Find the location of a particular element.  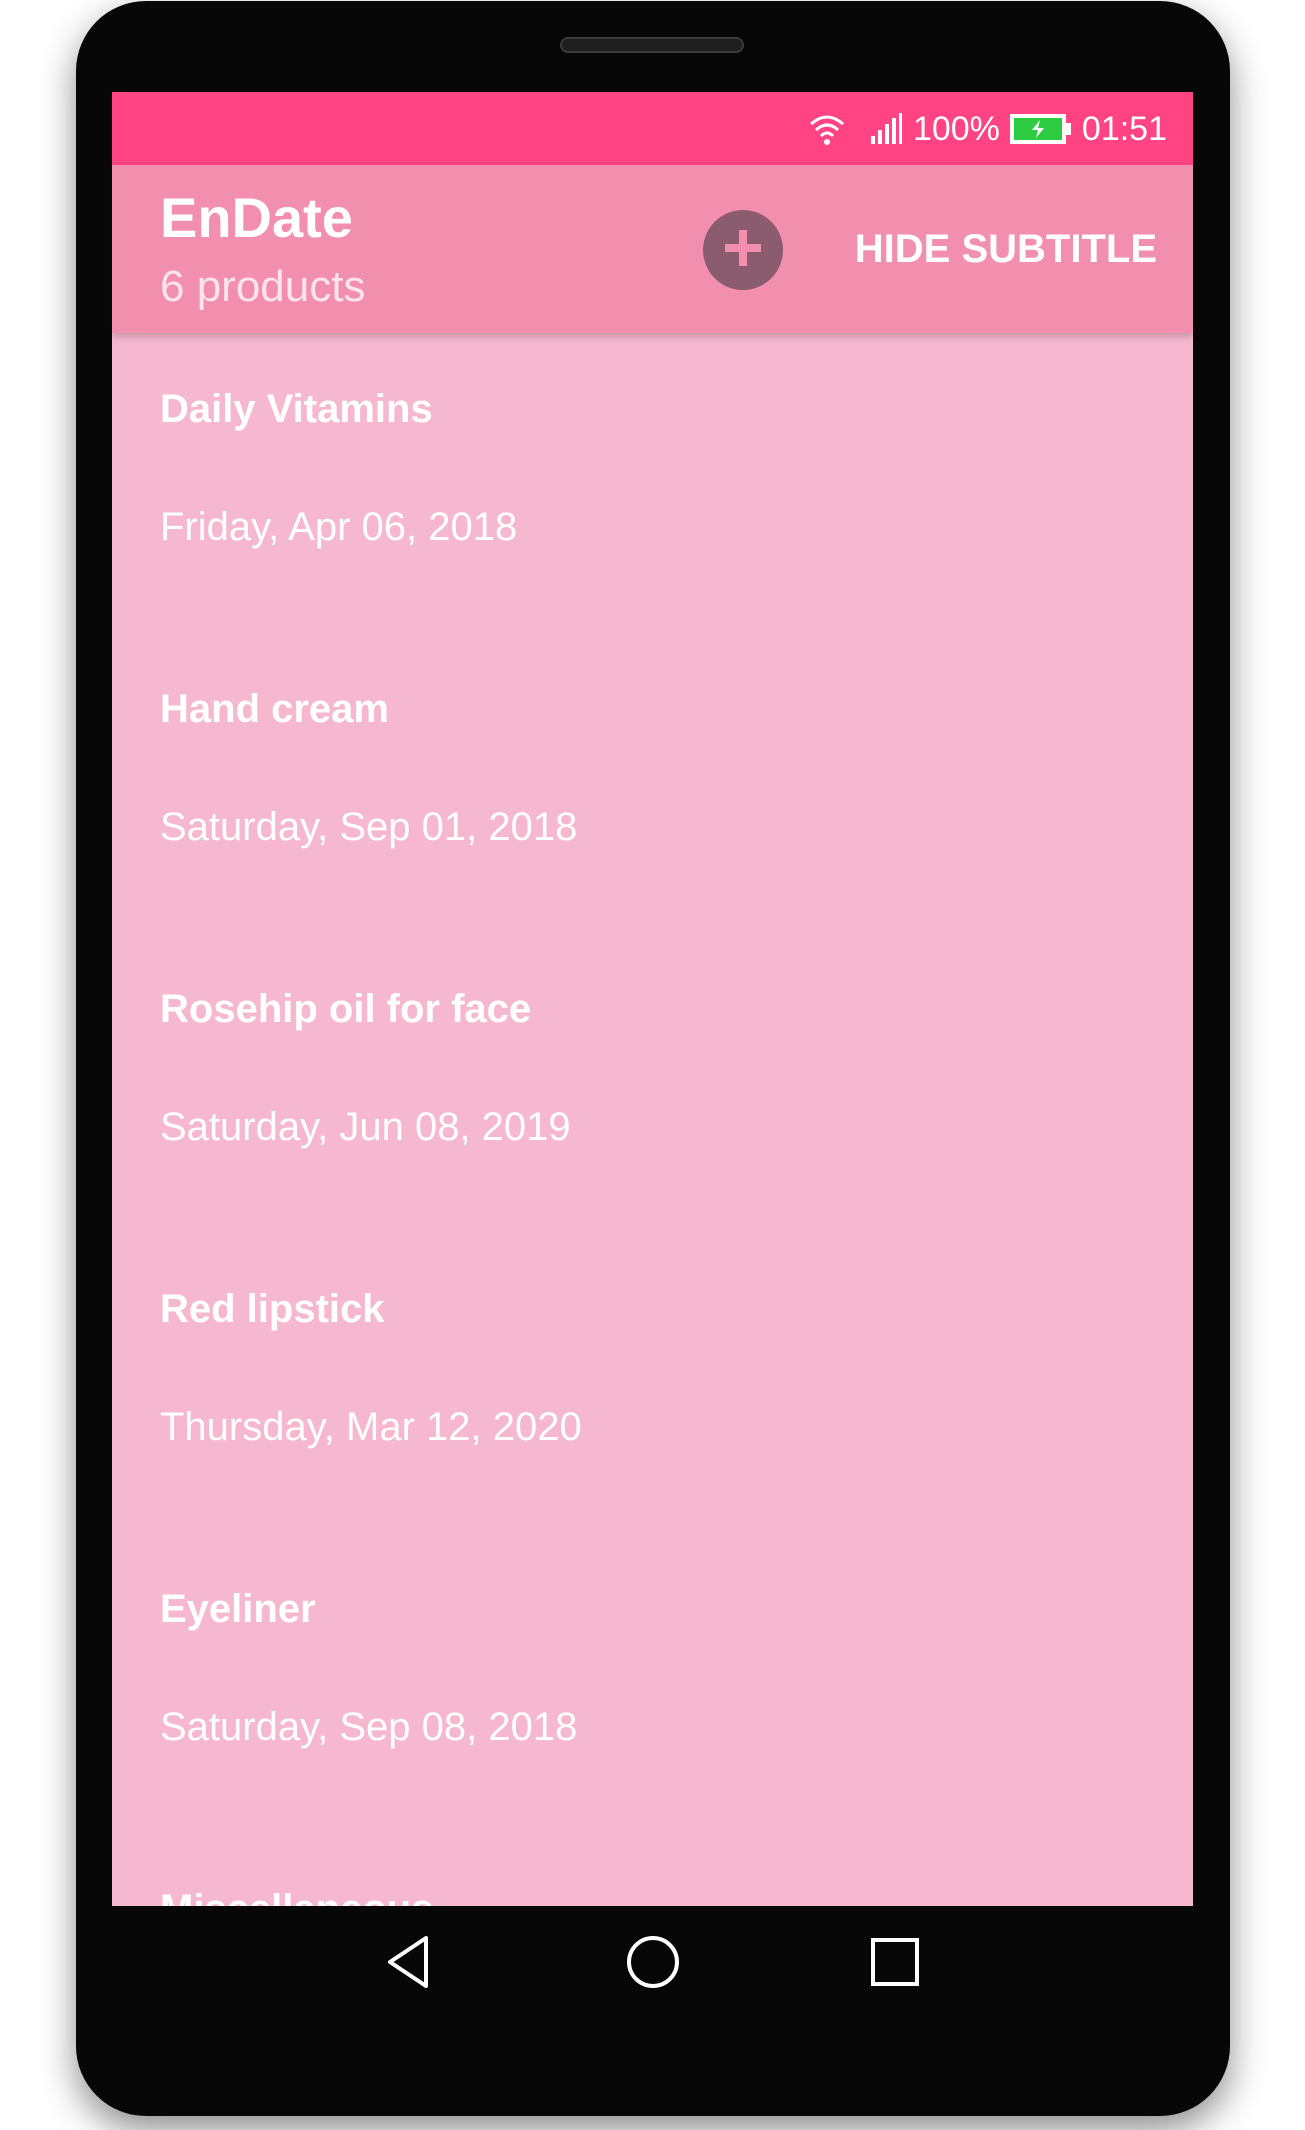

add-product-button is located at coordinates (743, 250).